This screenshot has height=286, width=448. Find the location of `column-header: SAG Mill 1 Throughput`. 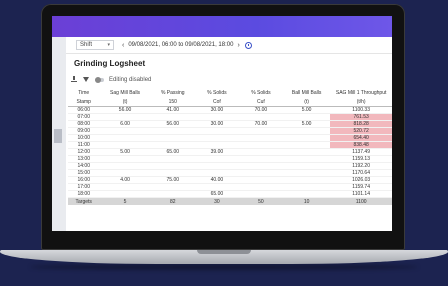

column-header: SAG Mill 1 Throughput is located at coordinates (361, 92).